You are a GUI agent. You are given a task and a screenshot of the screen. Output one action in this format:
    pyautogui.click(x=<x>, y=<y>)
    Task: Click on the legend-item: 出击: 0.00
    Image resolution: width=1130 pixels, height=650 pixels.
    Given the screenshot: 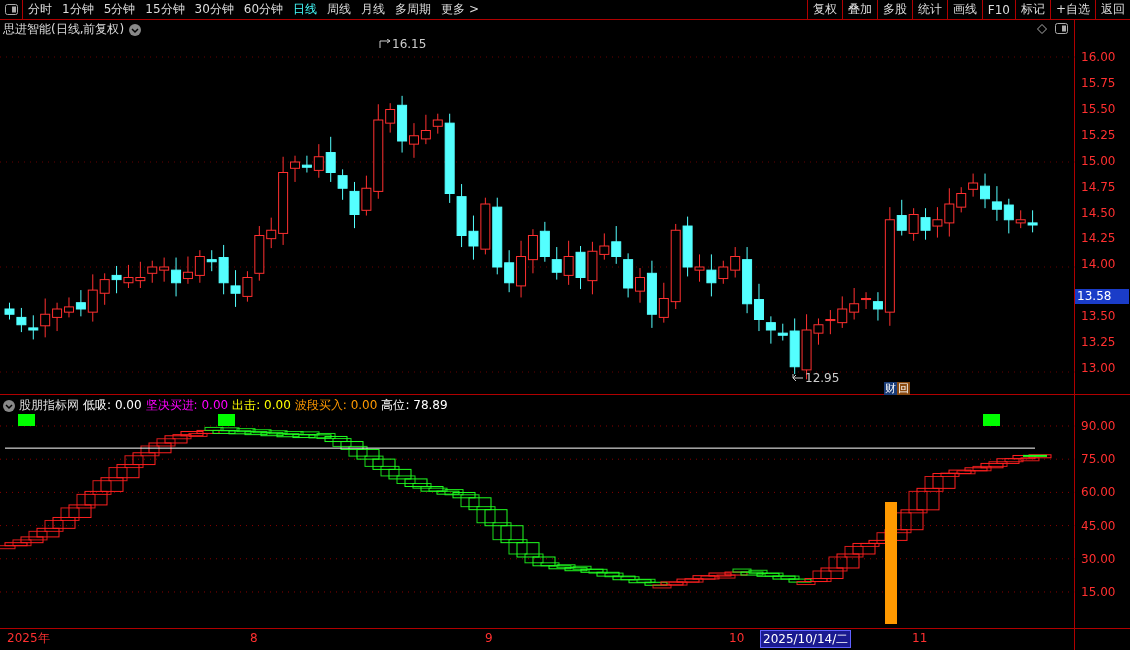 What is the action you would take?
    pyautogui.click(x=261, y=405)
    